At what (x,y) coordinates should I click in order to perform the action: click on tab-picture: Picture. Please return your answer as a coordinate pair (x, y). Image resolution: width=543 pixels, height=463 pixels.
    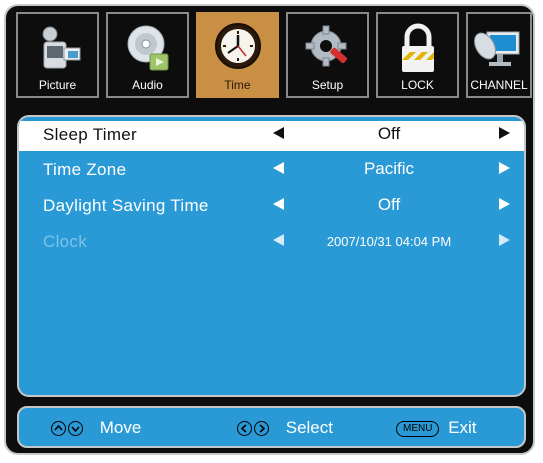
    Looking at the image, I should click on (57, 55).